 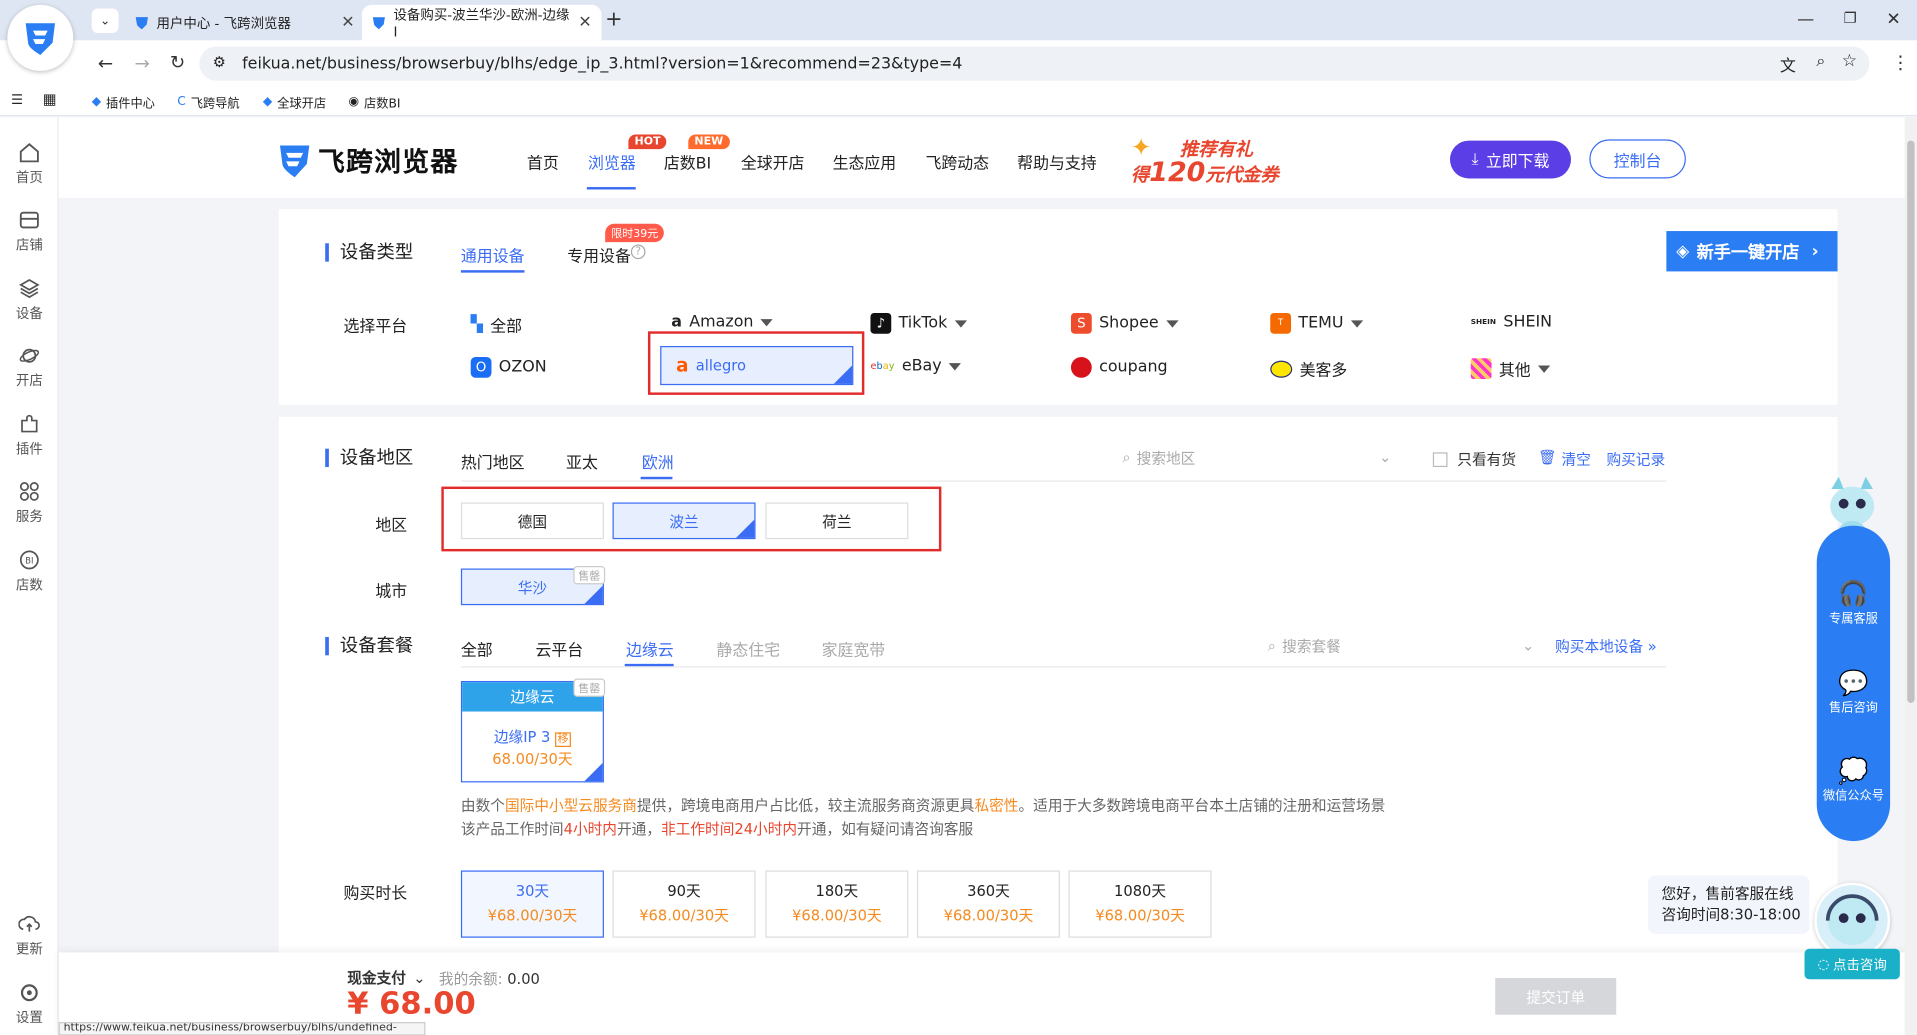 What do you see at coordinates (294, 102) in the screenshot?
I see `bookmark-item: ◆ 全球开店` at bounding box center [294, 102].